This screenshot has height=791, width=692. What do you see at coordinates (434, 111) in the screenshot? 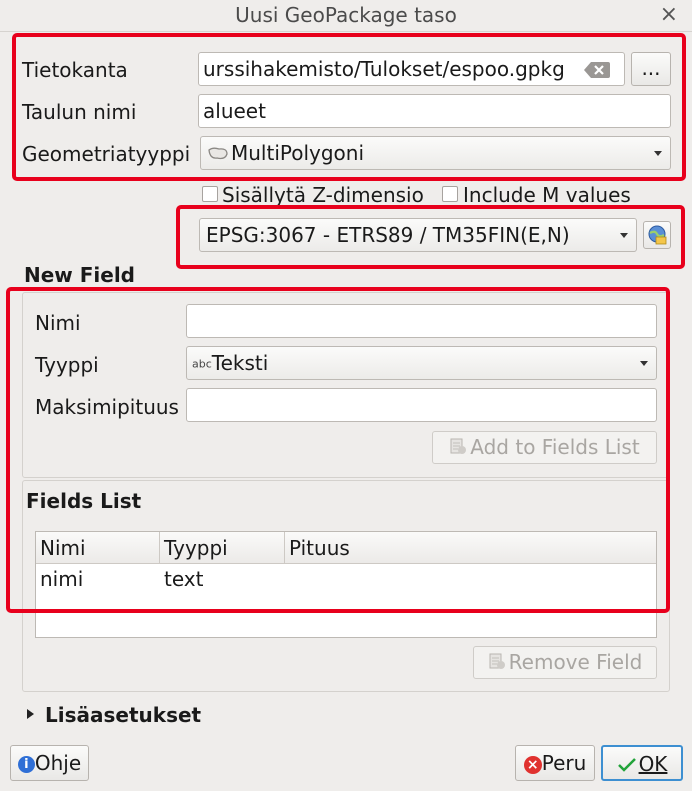
I see `table-name-input: alueet` at bounding box center [434, 111].